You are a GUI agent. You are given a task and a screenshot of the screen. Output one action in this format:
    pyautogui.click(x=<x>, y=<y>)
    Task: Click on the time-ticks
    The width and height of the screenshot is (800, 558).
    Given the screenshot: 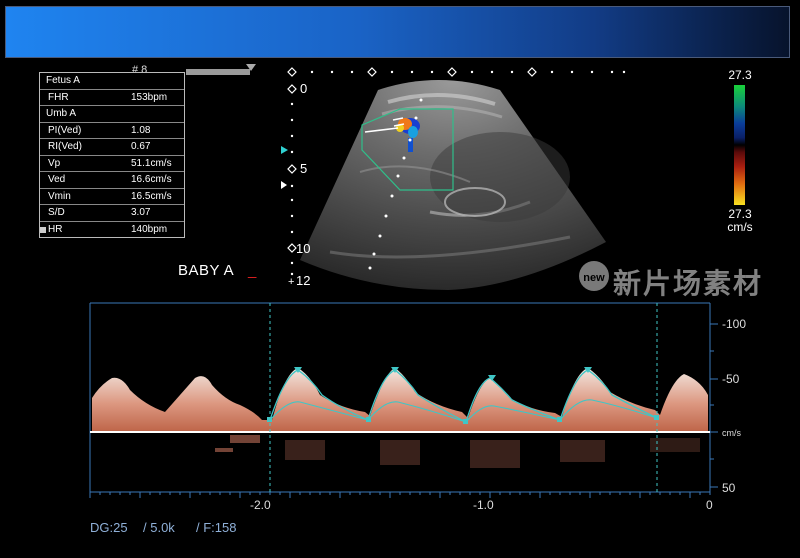 What is the action you would take?
    pyautogui.click(x=400, y=495)
    